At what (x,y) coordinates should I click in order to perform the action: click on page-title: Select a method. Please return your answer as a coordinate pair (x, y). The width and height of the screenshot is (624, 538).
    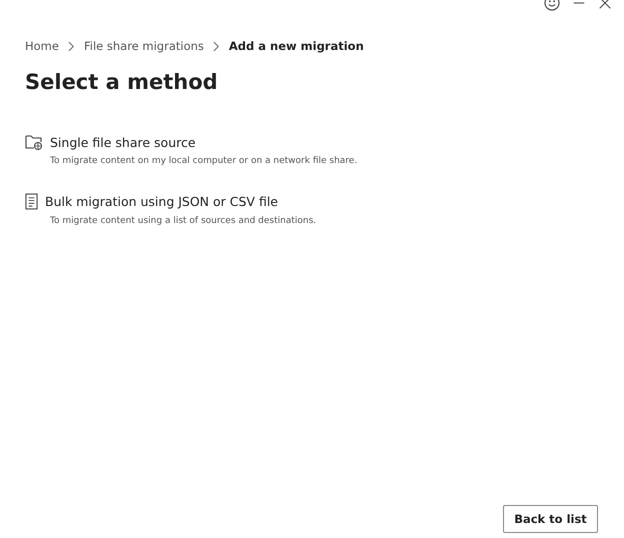
    Looking at the image, I should click on (122, 82).